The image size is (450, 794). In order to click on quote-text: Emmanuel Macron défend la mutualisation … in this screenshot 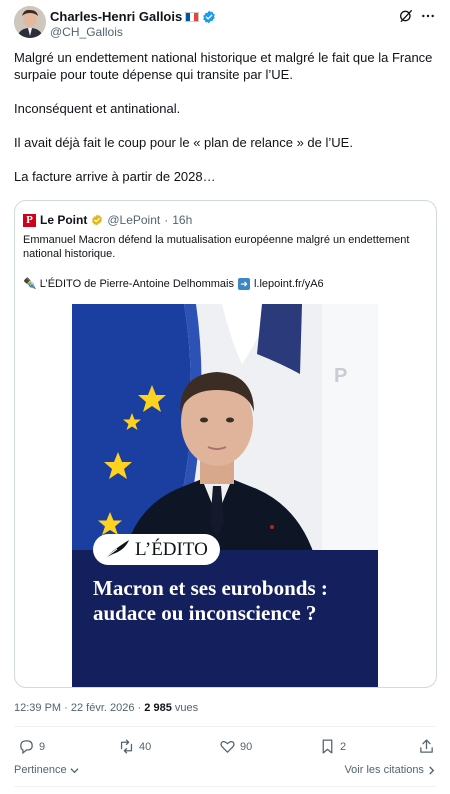, I will do `click(216, 247)`.